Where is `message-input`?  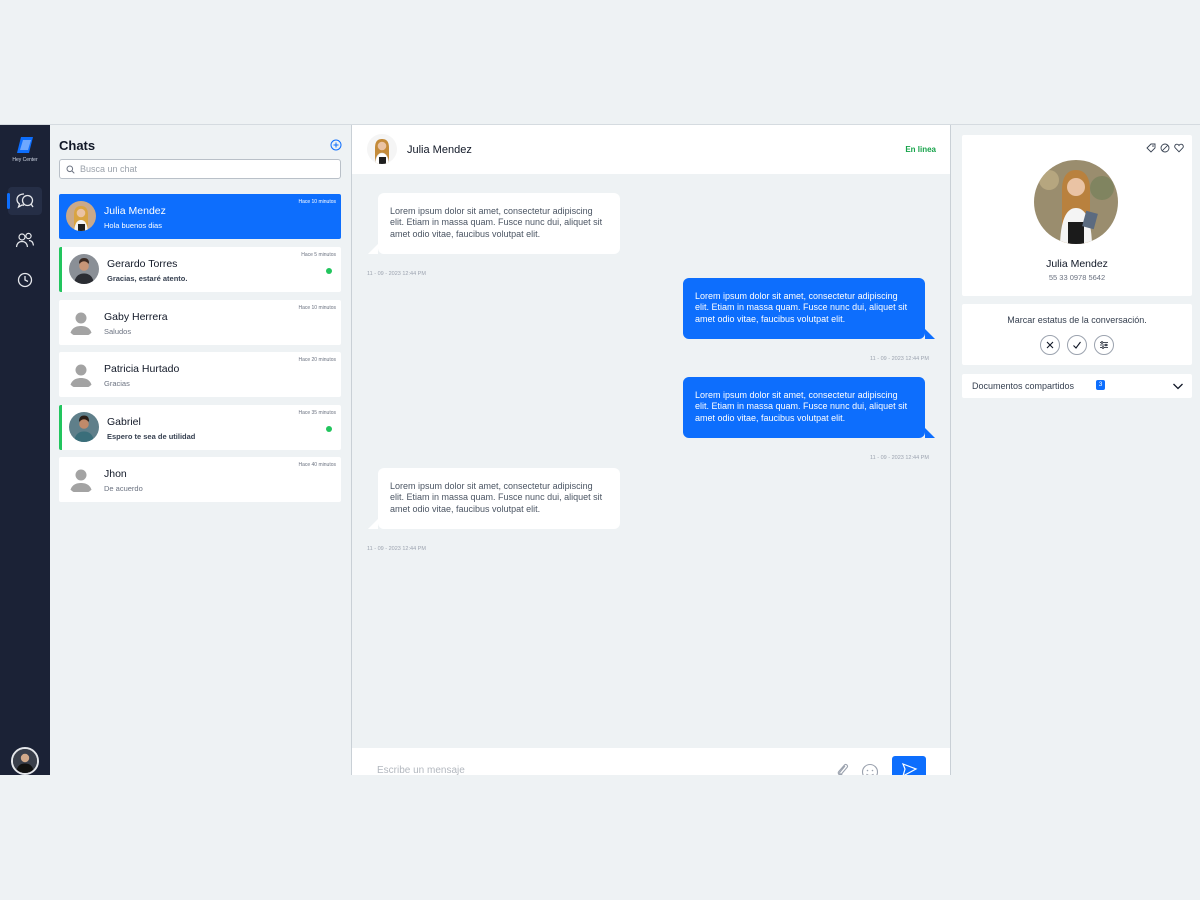 message-input is located at coordinates (577, 770).